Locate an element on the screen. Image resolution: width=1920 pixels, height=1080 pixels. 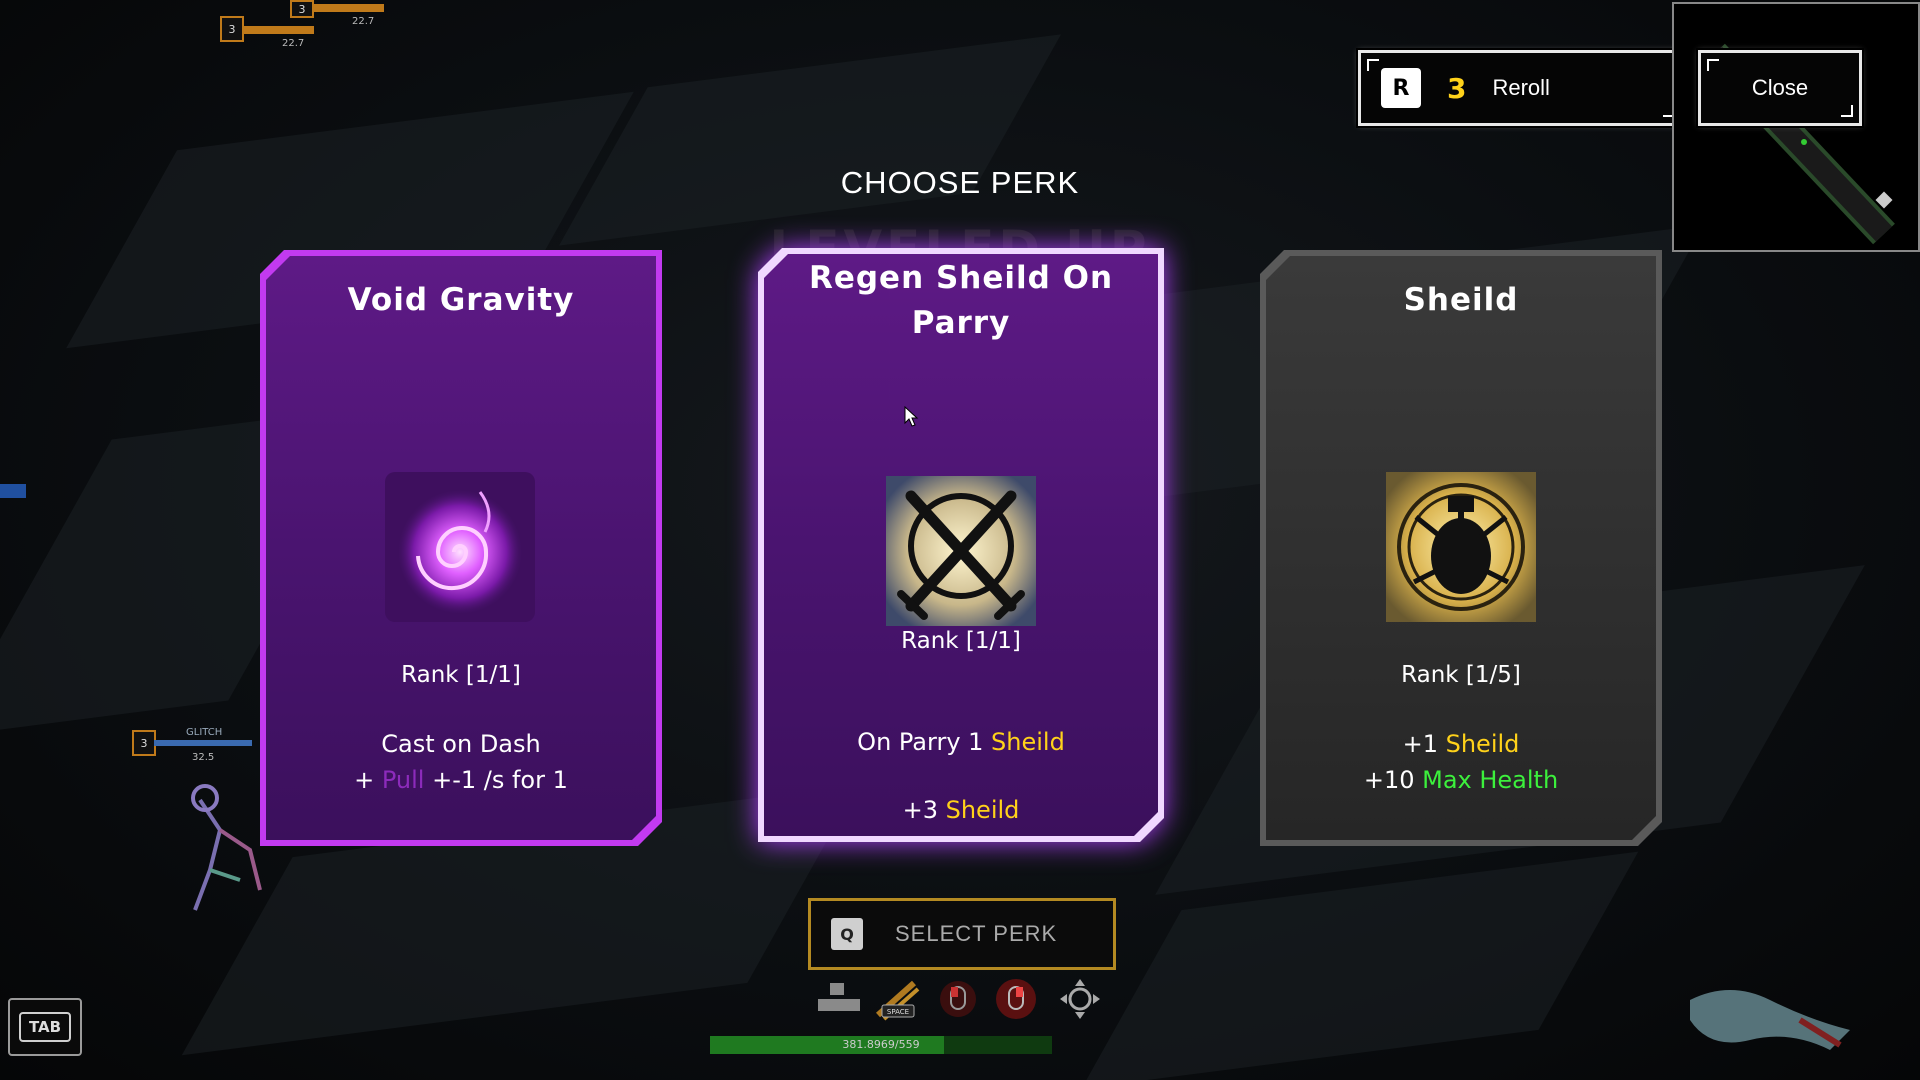
minimap is located at coordinates (1796, 127).